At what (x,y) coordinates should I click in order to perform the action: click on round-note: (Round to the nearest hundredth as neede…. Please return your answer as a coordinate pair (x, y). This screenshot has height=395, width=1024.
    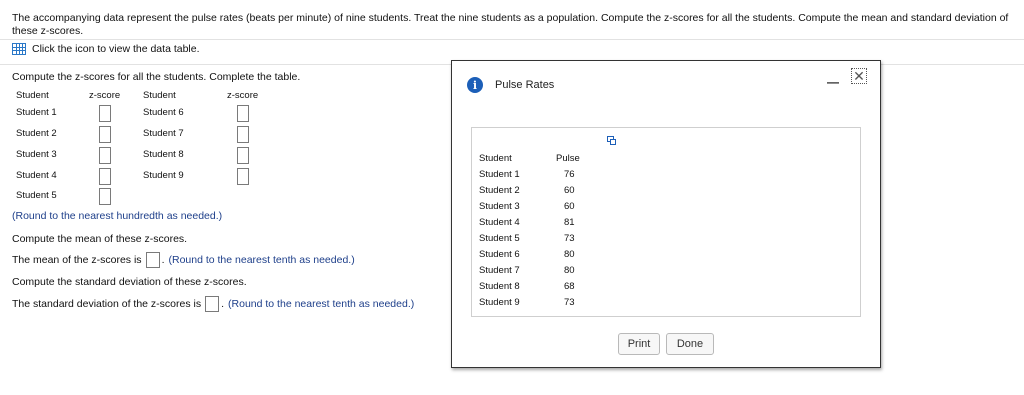
    Looking at the image, I should click on (117, 216).